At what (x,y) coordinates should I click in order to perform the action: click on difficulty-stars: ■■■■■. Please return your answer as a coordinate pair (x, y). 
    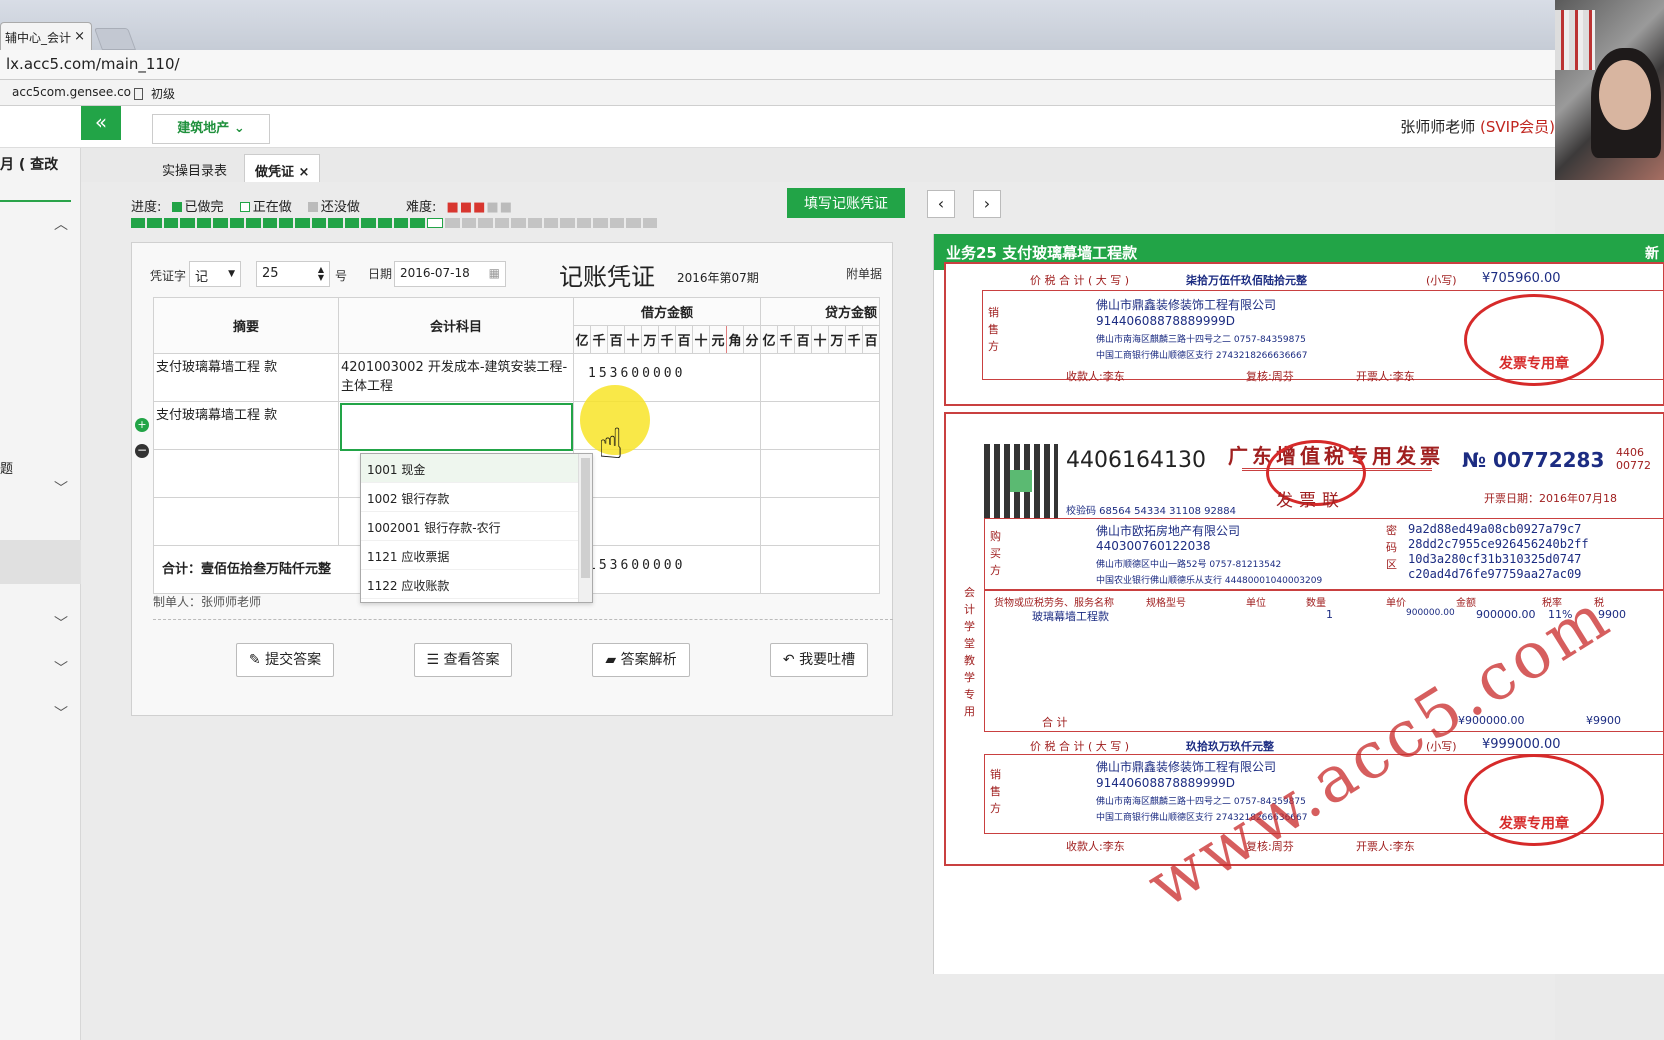
    Looking at the image, I should click on (480, 207).